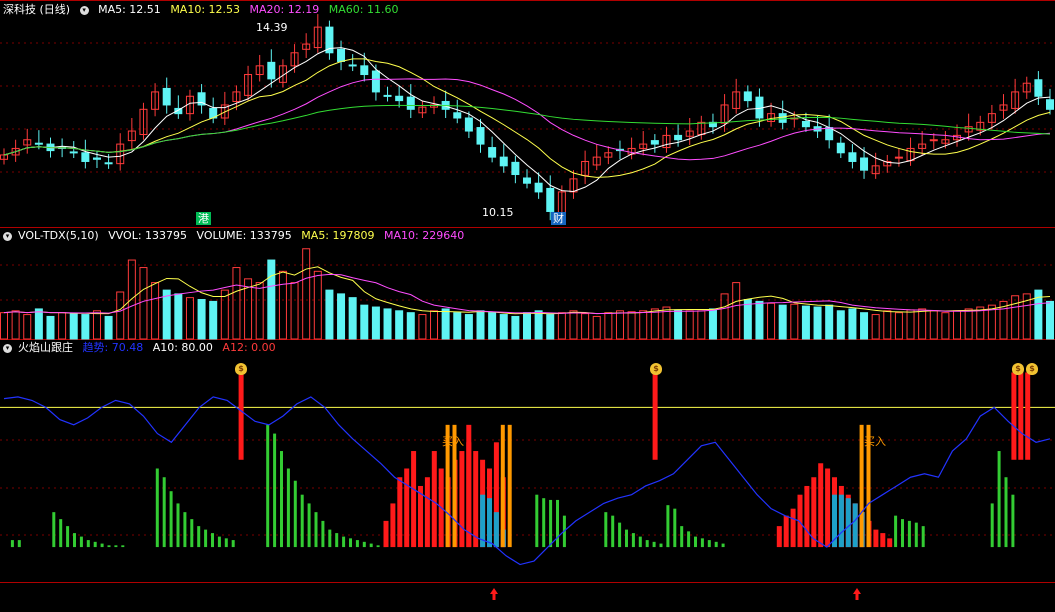 This screenshot has width=1055, height=612. I want to click on buy-arrow-icon, so click(494, 594).